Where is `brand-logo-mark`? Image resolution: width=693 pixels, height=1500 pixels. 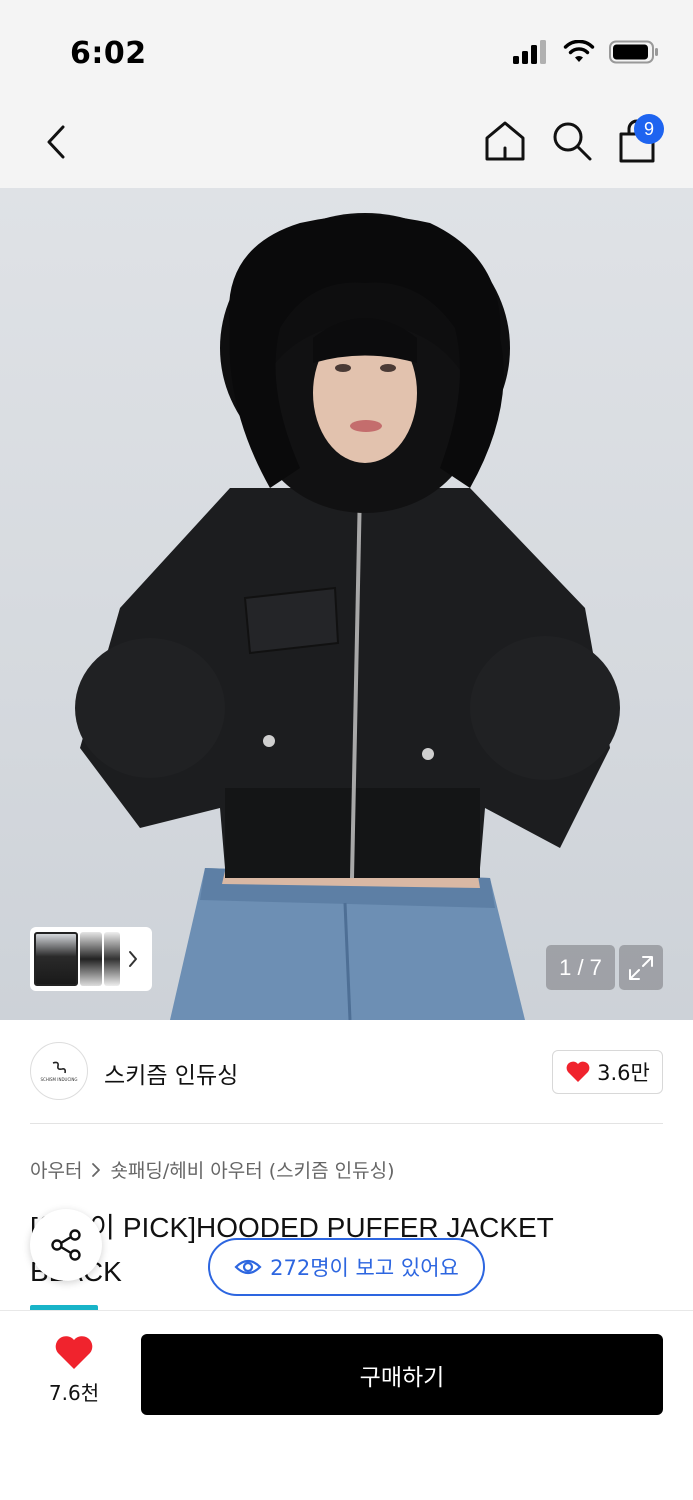
brand-logo-mark is located at coordinates (59, 1067).